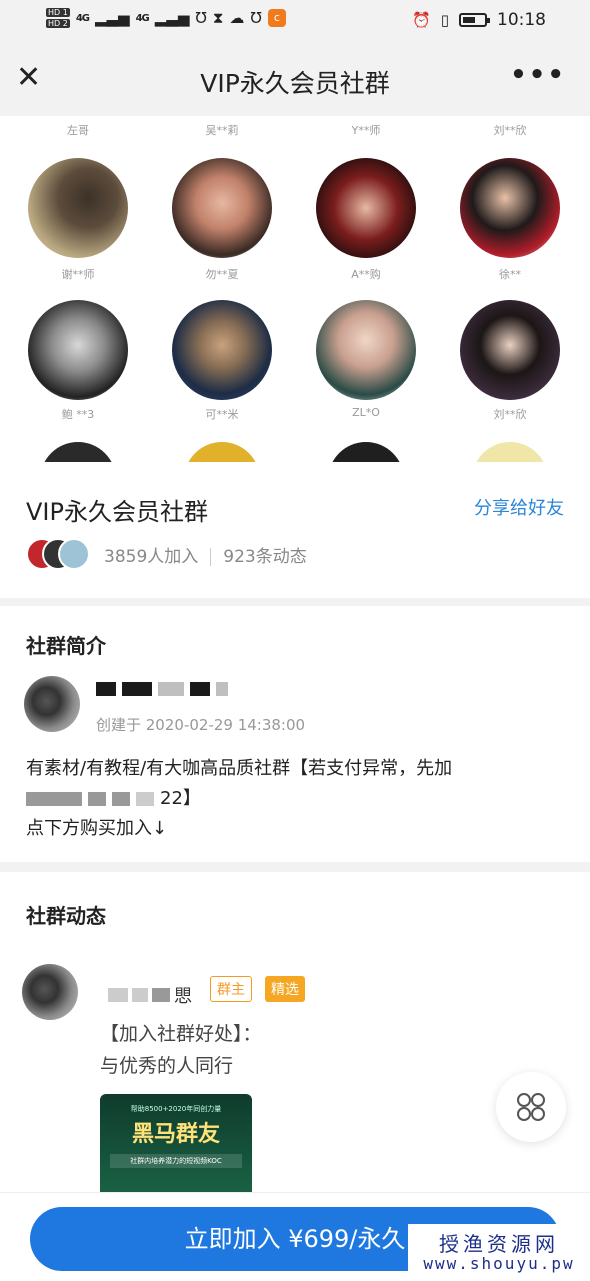 The image size is (590, 1281). What do you see at coordinates (499, 1263) in the screenshot?
I see `watermark-url: www.shouyu.pw` at bounding box center [499, 1263].